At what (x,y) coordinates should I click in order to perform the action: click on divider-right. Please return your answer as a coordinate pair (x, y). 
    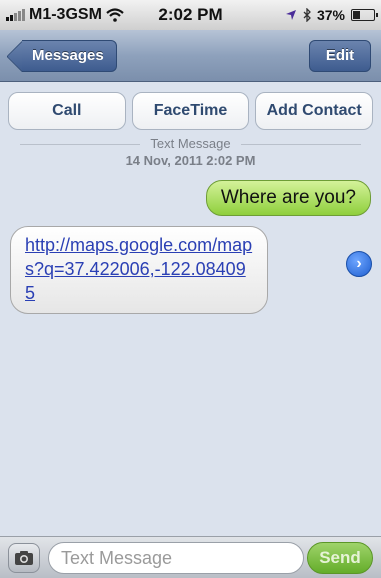
    Looking at the image, I should click on (301, 144).